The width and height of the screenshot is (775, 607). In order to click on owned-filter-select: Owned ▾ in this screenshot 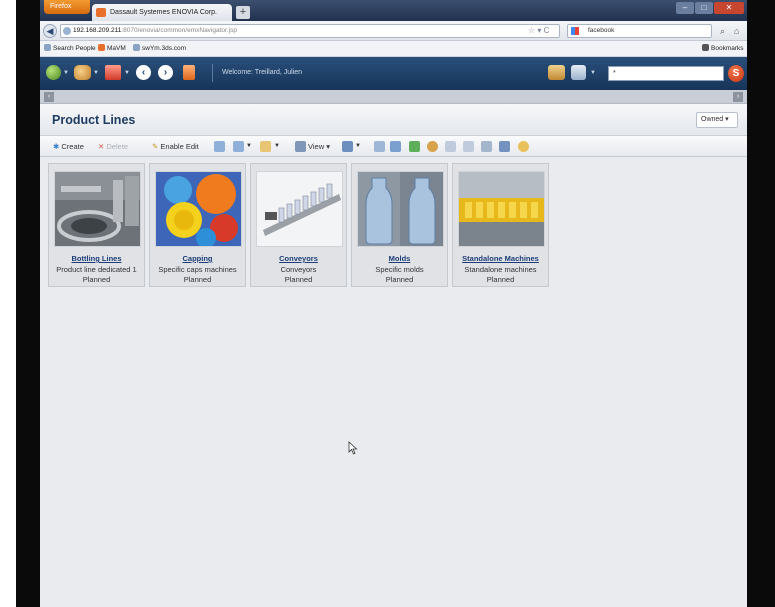, I will do `click(717, 120)`.